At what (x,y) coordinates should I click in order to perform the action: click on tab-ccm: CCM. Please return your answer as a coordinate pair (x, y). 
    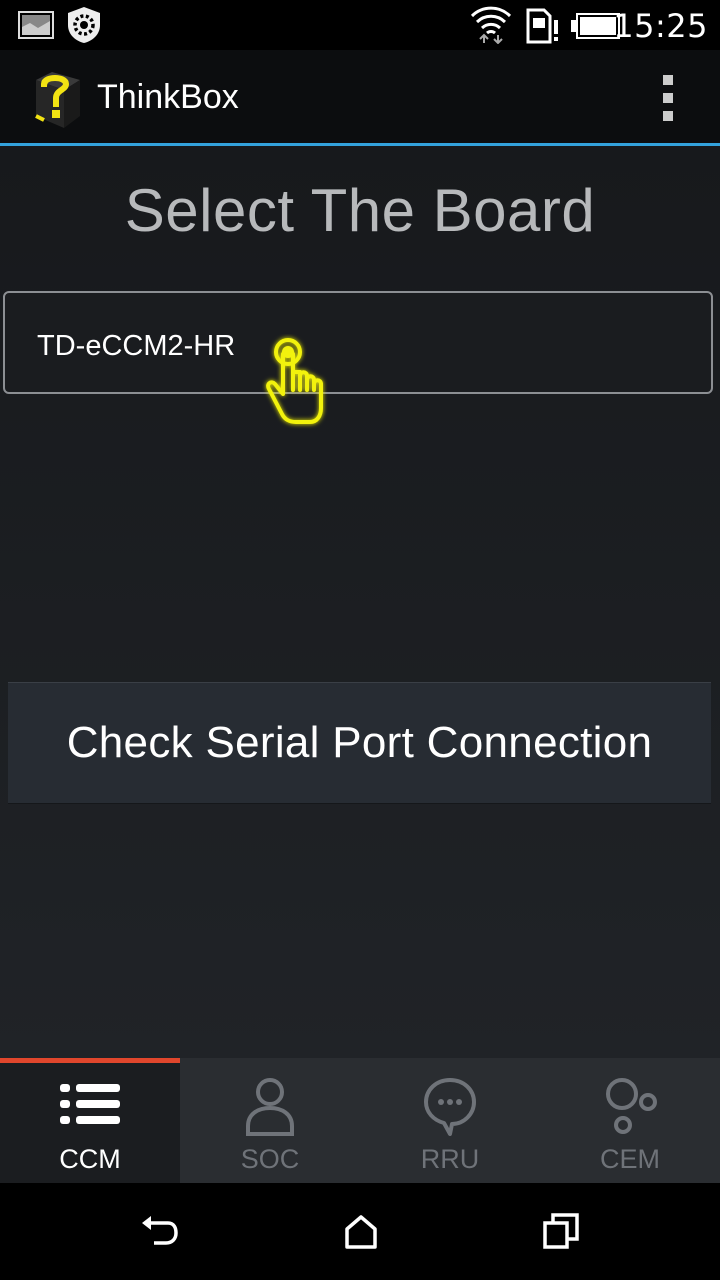
    Looking at the image, I should click on (90, 1120).